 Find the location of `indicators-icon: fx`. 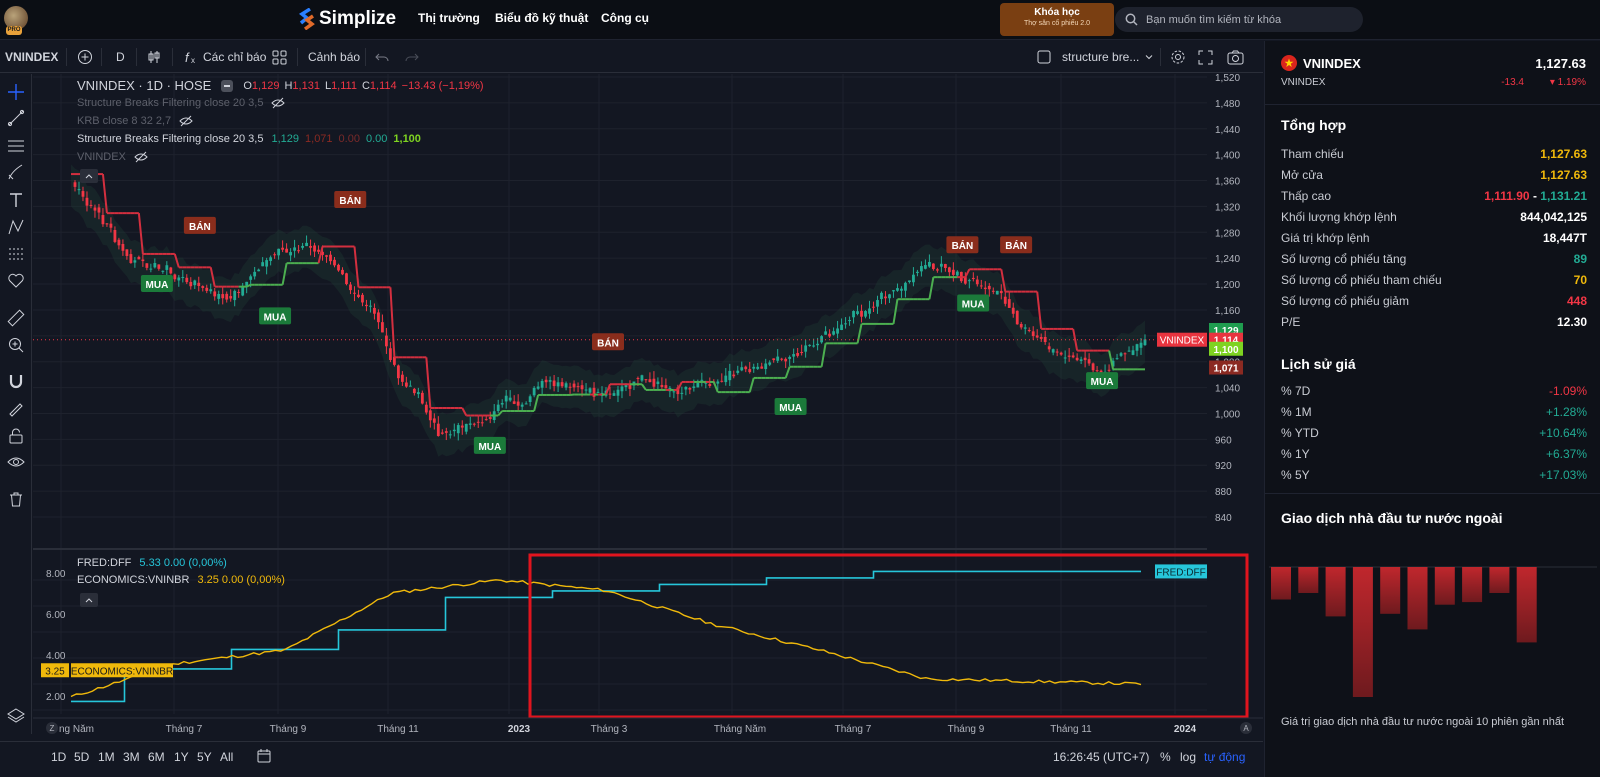

indicators-icon: fx is located at coordinates (192, 57).